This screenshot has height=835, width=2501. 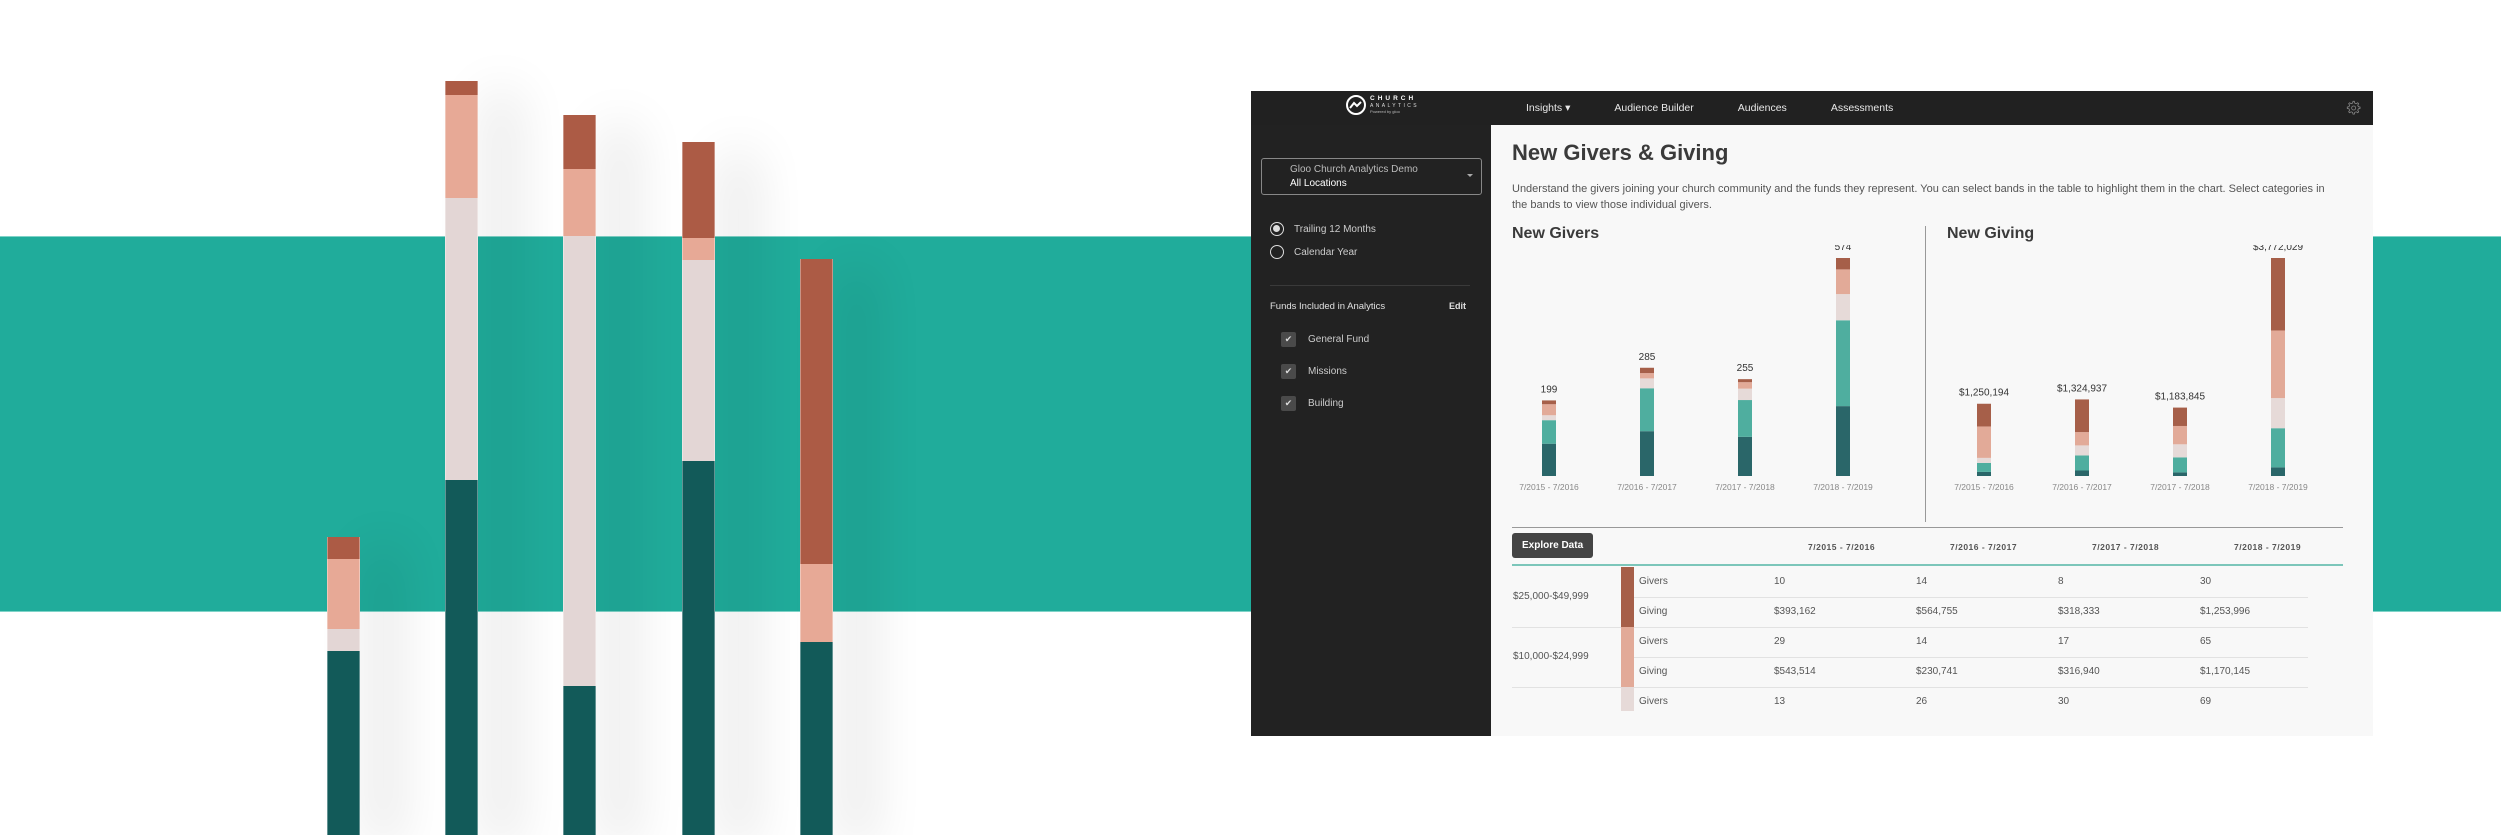 What do you see at coordinates (1314, 371) in the screenshot?
I see `fund-missions: ✔ Missions` at bounding box center [1314, 371].